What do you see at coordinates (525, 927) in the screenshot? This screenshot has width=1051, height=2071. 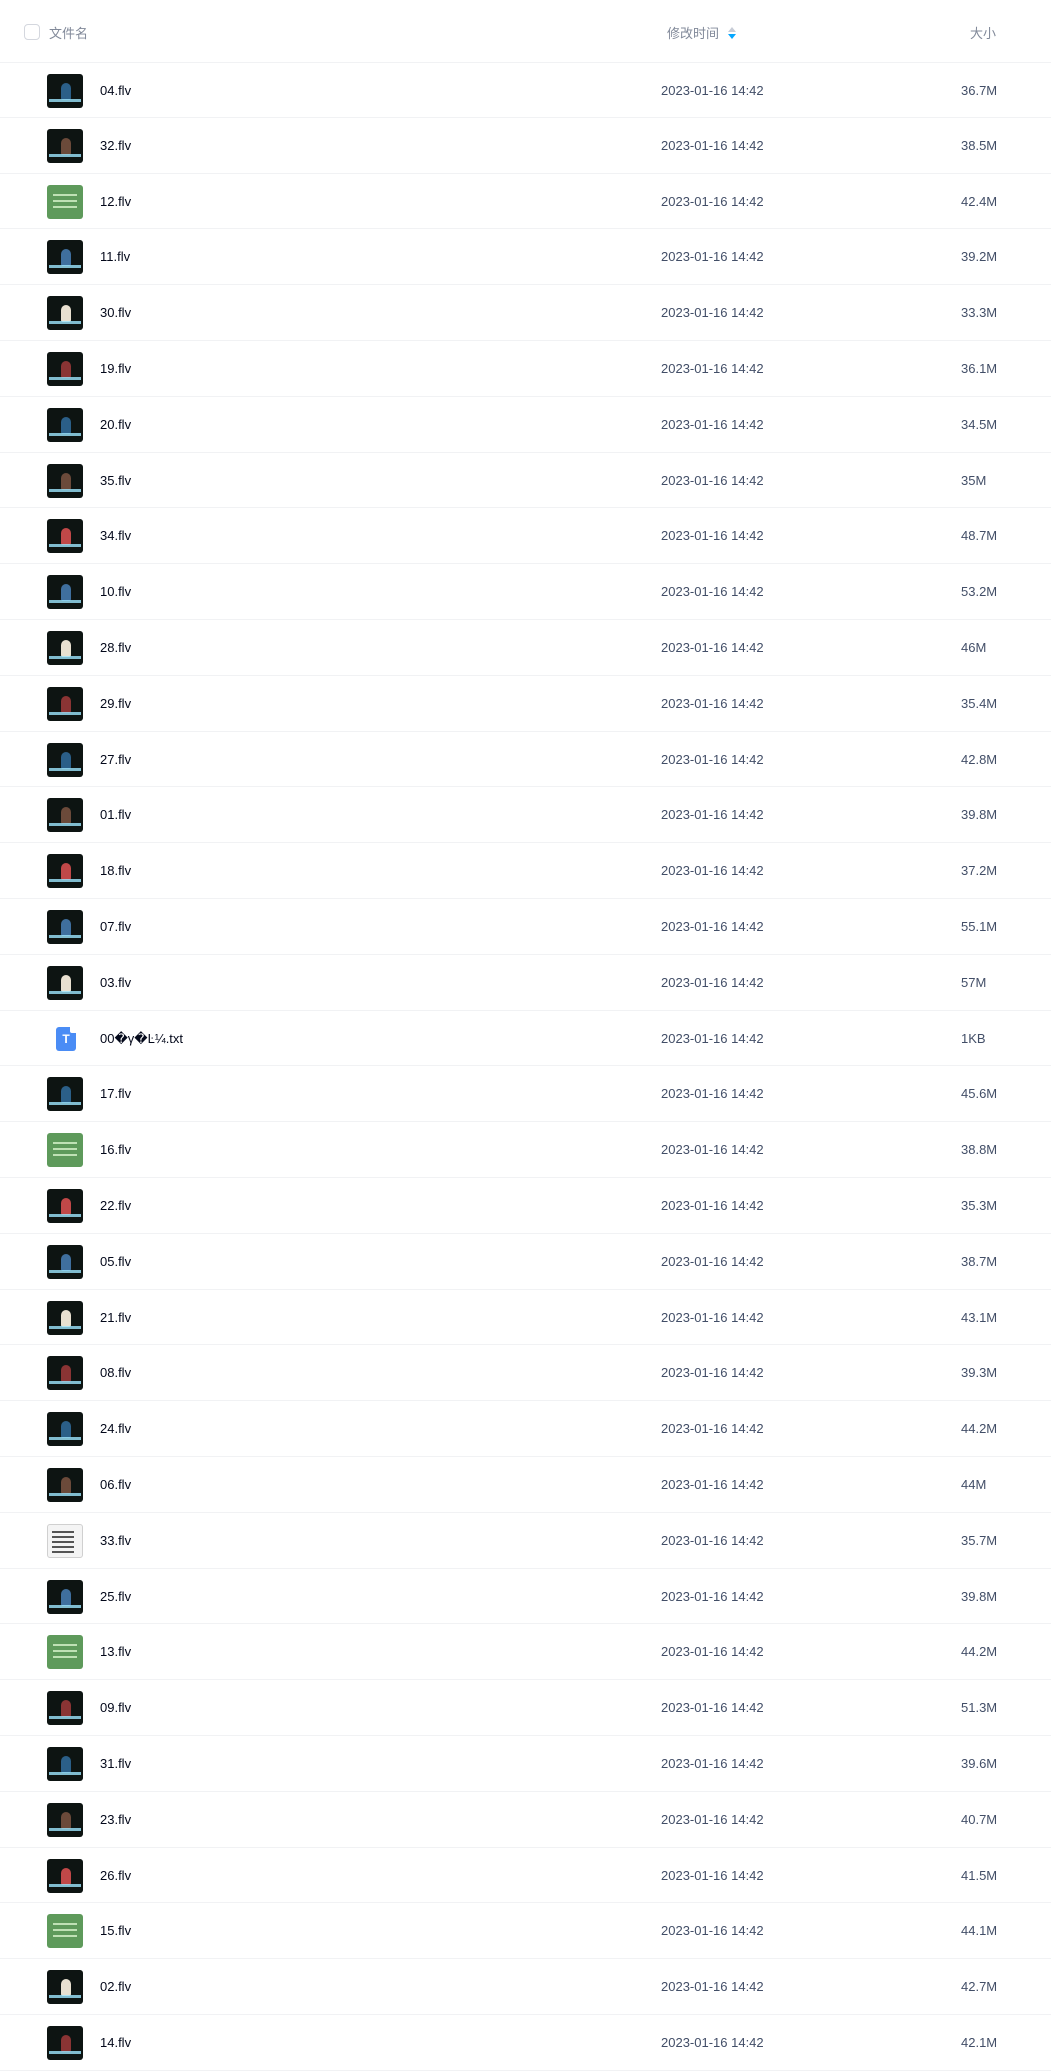 I see `file-row: 07.flv 2023-01-16 14:42 55.1M` at bounding box center [525, 927].